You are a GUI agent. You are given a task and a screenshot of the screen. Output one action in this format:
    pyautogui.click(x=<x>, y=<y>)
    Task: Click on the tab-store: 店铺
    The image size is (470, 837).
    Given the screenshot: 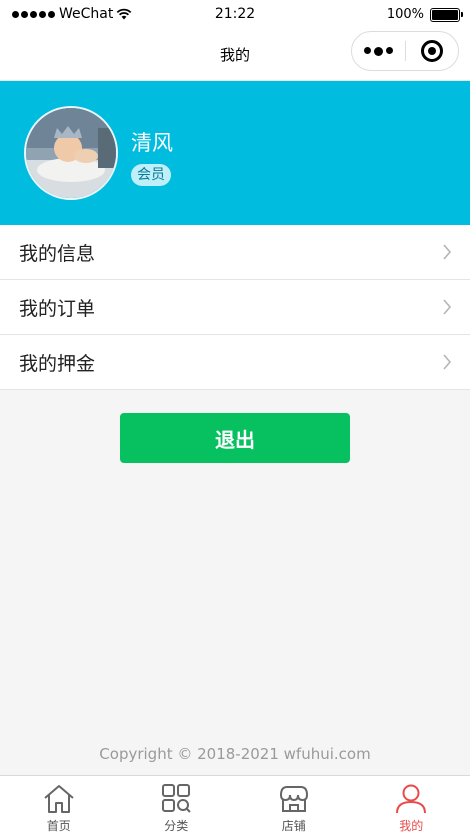 What is the action you would take?
    pyautogui.click(x=294, y=806)
    